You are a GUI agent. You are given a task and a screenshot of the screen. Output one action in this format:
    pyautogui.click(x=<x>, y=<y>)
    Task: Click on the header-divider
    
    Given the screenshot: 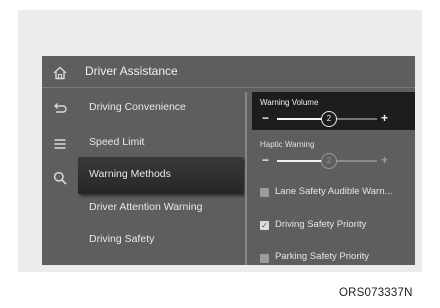 What is the action you would take?
    pyautogui.click(x=228, y=87)
    